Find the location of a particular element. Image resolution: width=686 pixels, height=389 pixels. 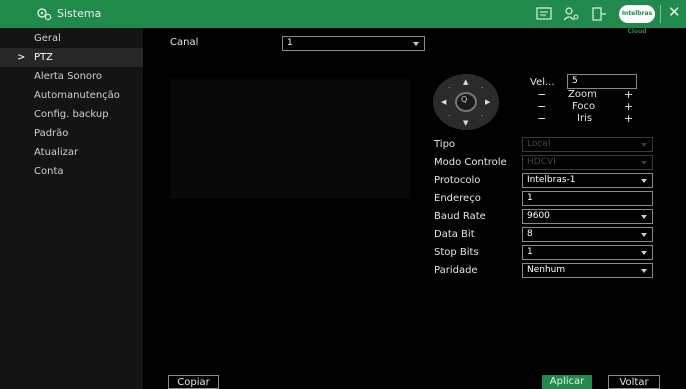

foco-label: Foco is located at coordinates (584, 106).